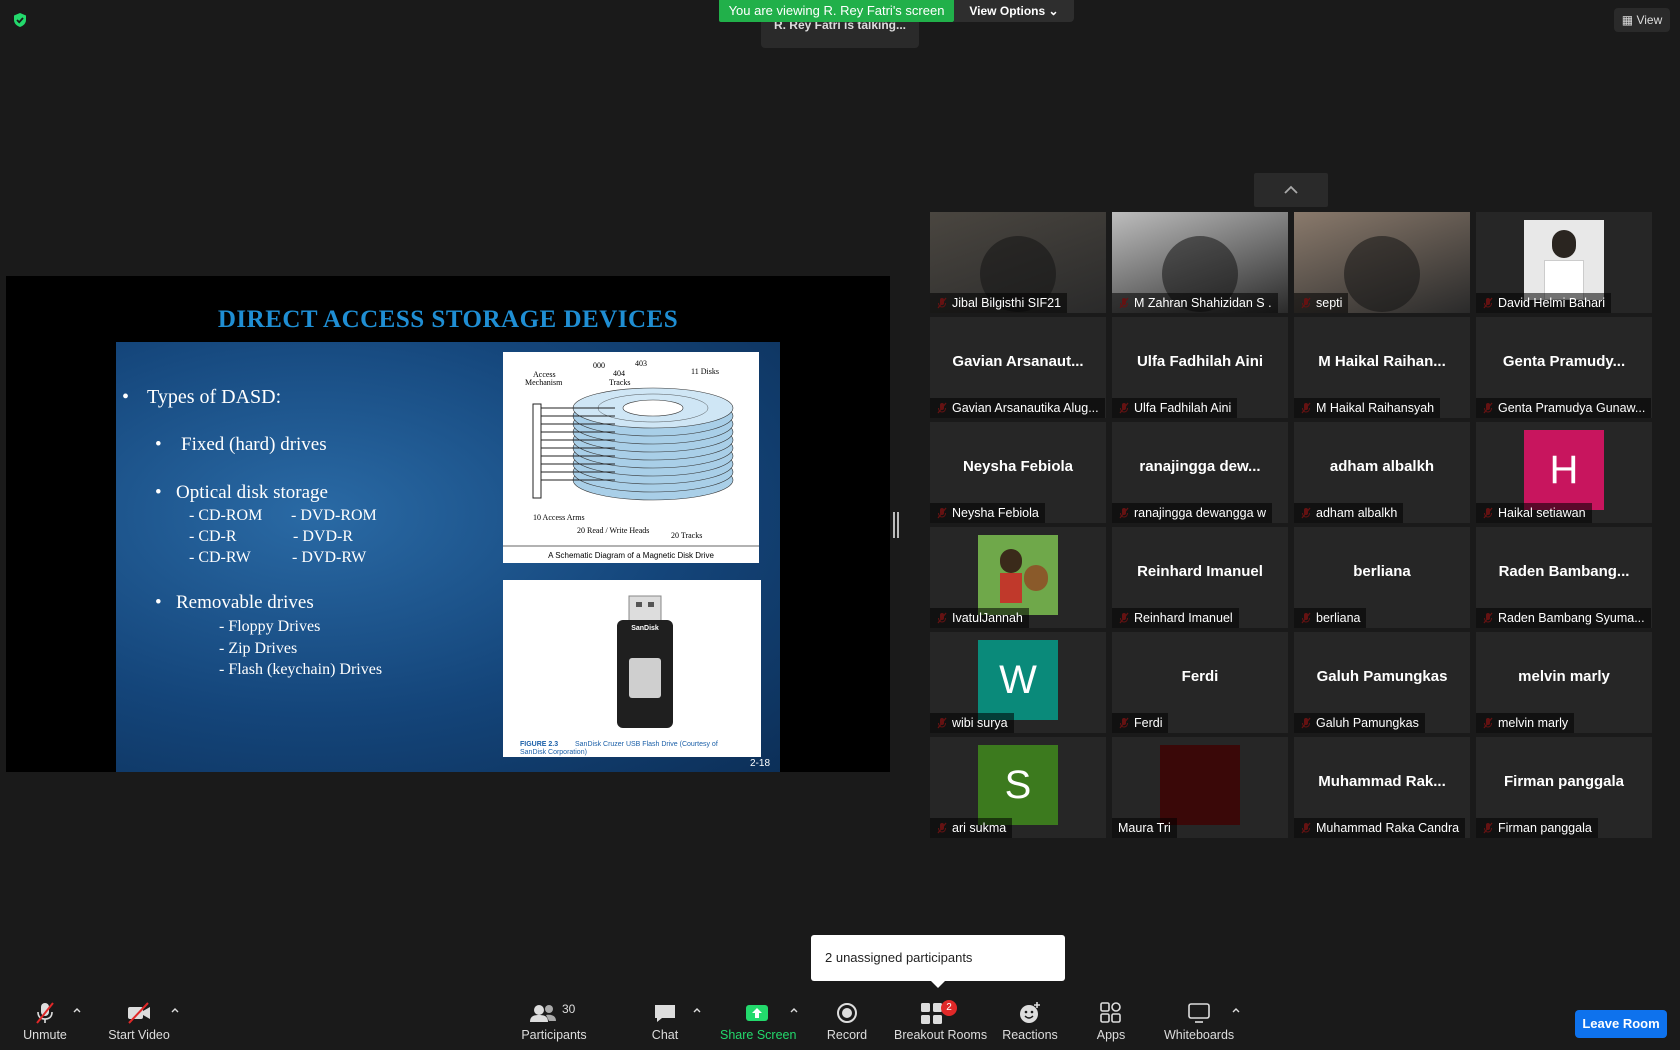 The width and height of the screenshot is (1680, 1050). Describe the element at coordinates (645, 628) in the screenshot. I see `usb-brand-text: SanDisk` at that location.